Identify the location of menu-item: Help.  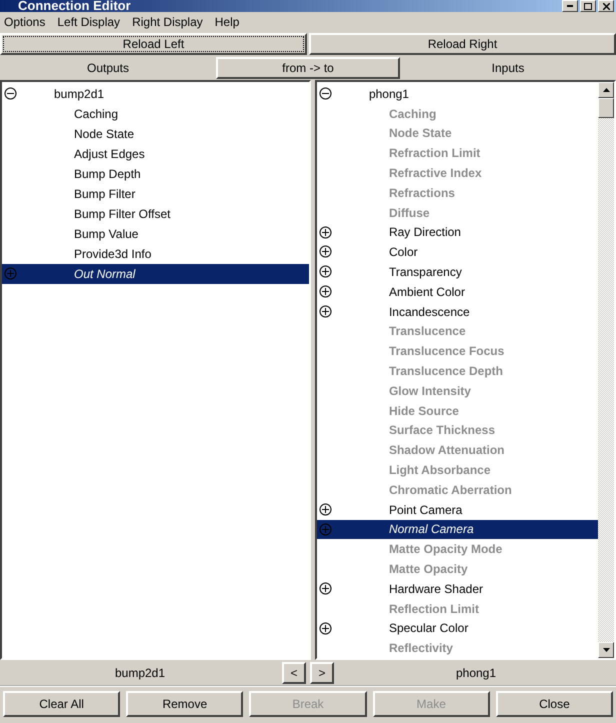
(227, 22).